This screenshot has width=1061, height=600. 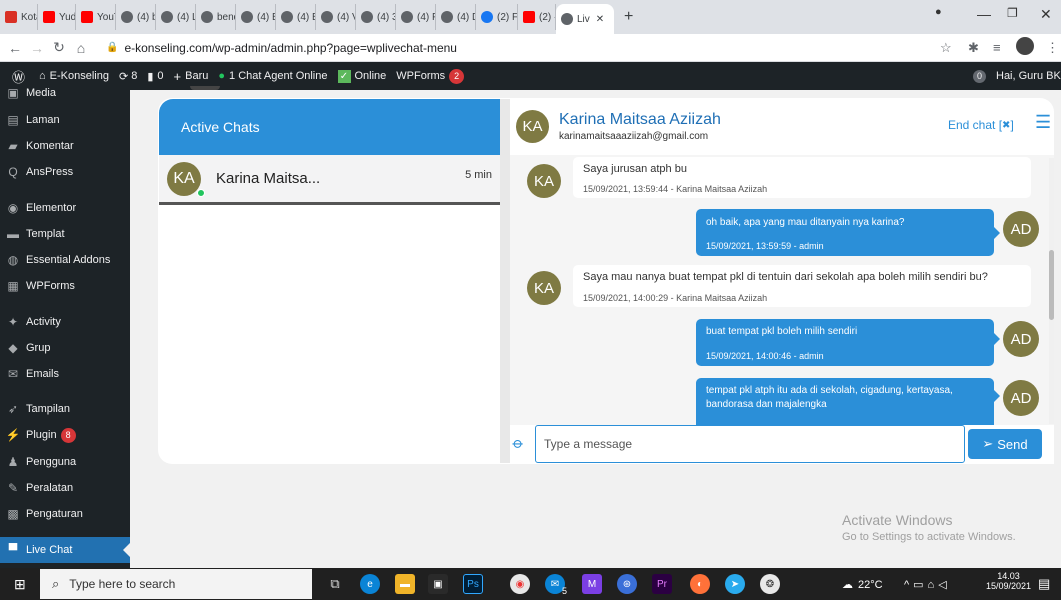 I want to click on ea-icon: ◍, so click(x=13, y=260).